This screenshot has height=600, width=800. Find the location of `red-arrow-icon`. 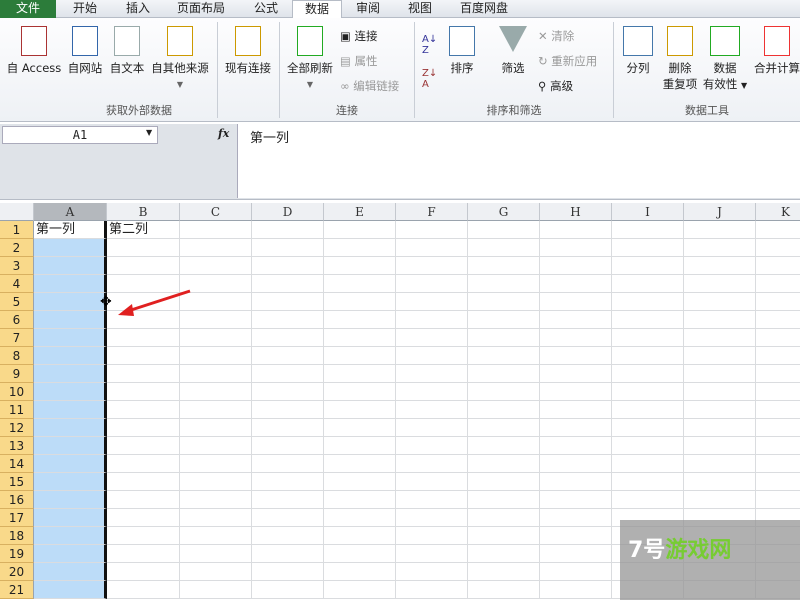

red-arrow-icon is located at coordinates (159, 301).